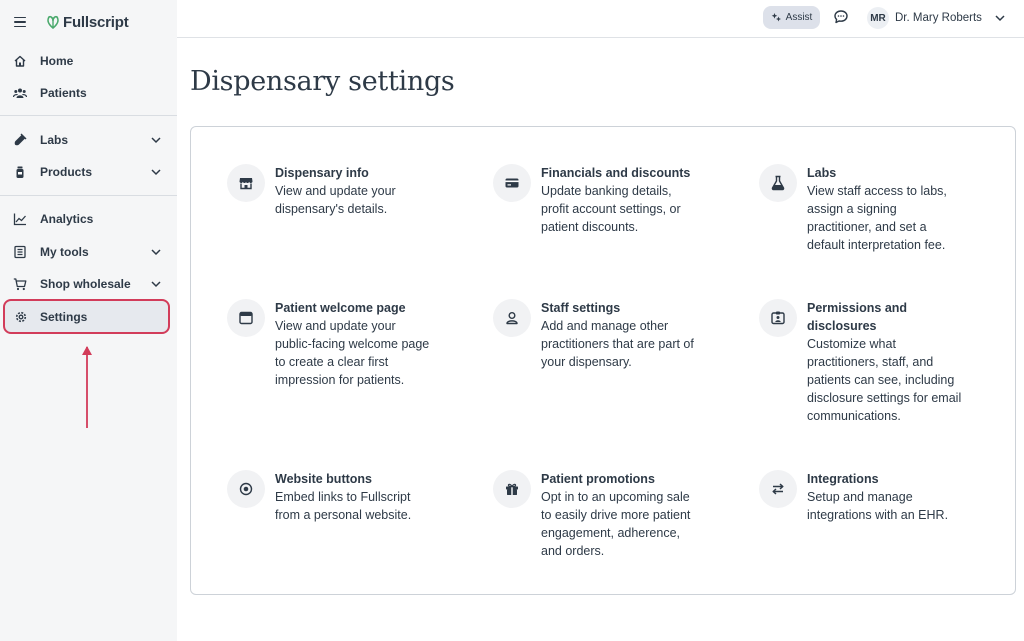 The image size is (1024, 641). I want to click on annotation-arrow-icon, so click(87, 387).